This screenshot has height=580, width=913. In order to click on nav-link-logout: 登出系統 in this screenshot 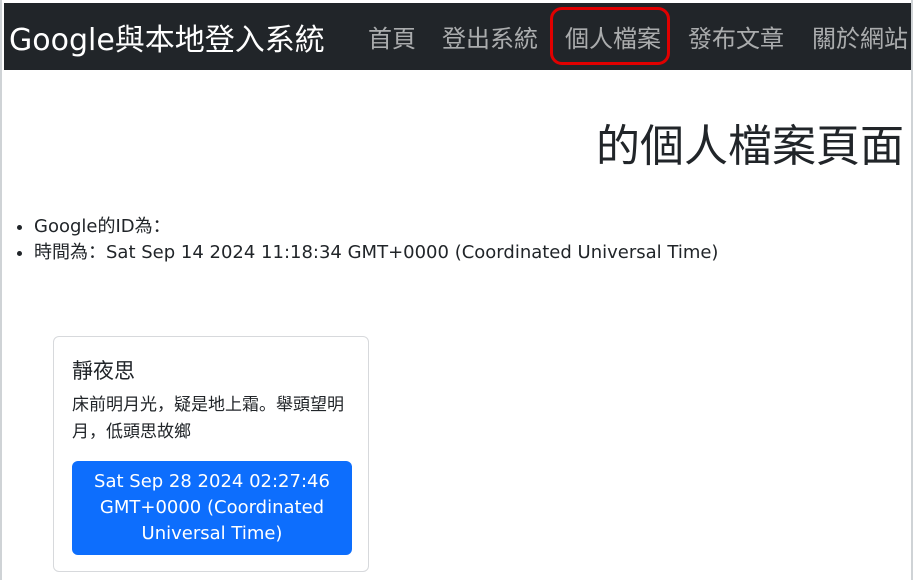, I will do `click(490, 36)`.